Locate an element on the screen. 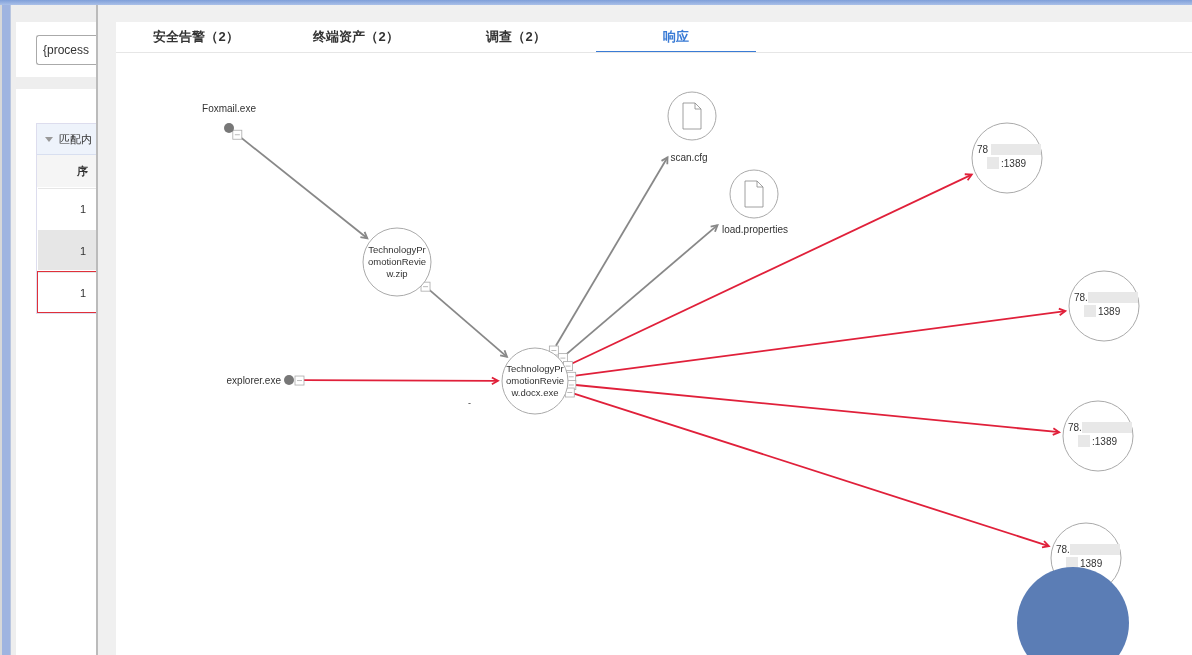 The height and width of the screenshot is (655, 1192). floating-ball-menu is located at coordinates (1073, 611).